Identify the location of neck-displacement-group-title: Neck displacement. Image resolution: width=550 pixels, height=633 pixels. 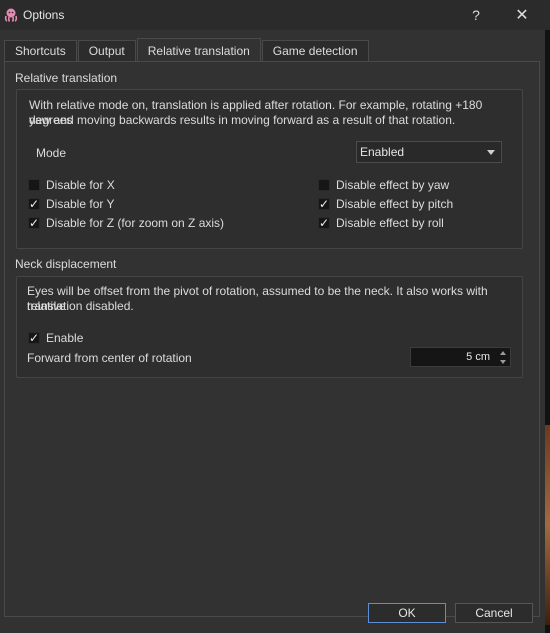
(66, 264).